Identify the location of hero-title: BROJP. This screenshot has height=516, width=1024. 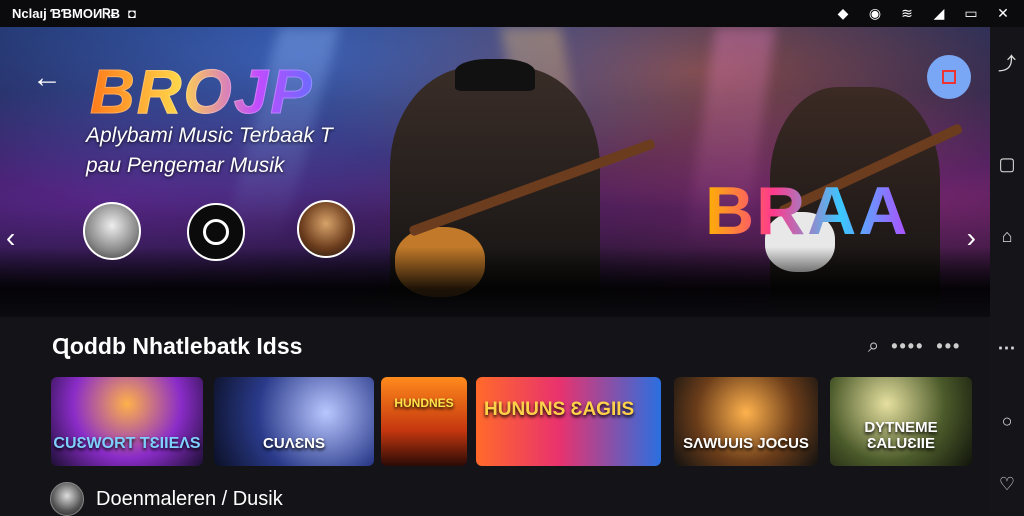
(202, 93).